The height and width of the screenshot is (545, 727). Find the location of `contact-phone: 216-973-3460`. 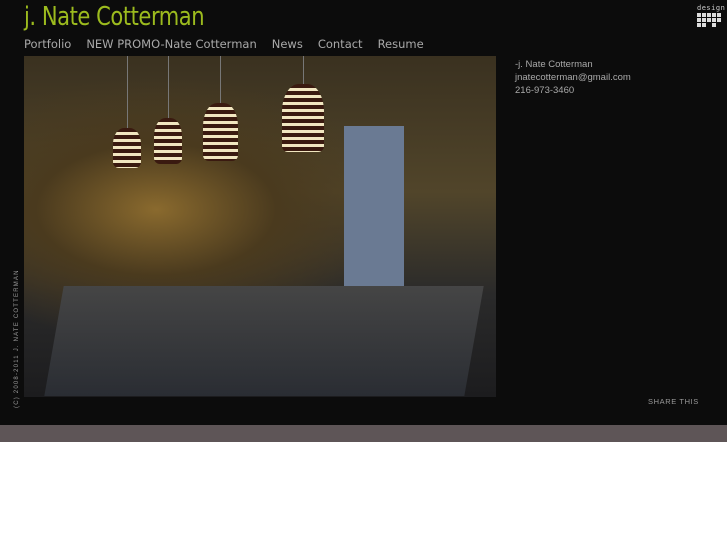

contact-phone: 216-973-3460 is located at coordinates (545, 90).